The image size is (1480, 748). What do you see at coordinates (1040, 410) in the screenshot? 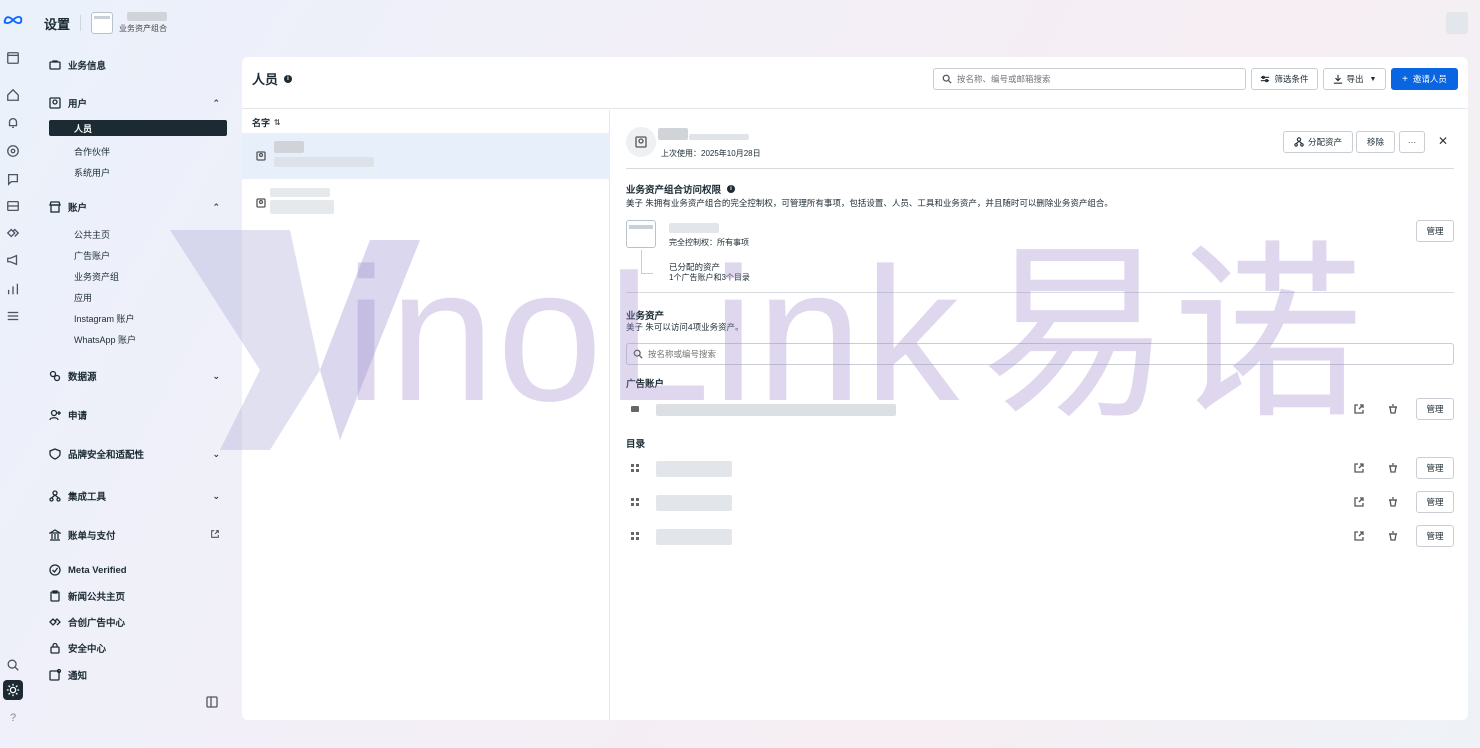
I see `ad-account-row: 管理` at bounding box center [1040, 410].